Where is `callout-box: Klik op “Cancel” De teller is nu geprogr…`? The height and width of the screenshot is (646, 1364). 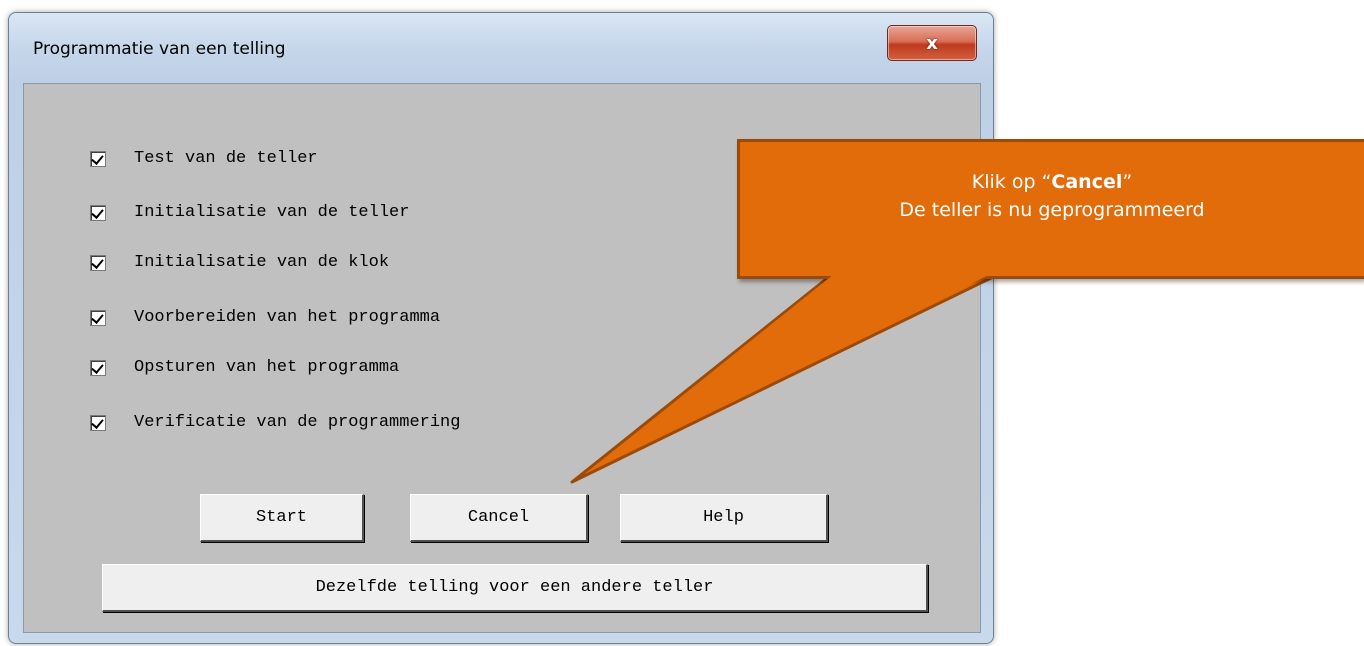 callout-box: Klik op “Cancel” De teller is nu geprogr… is located at coordinates (1050, 209).